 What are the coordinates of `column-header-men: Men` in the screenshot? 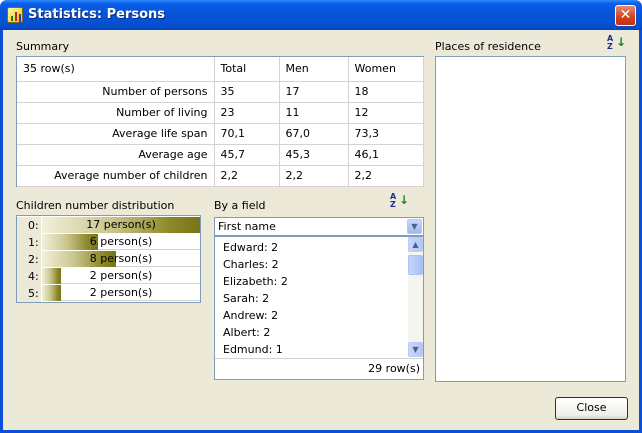 It's located at (314, 69).